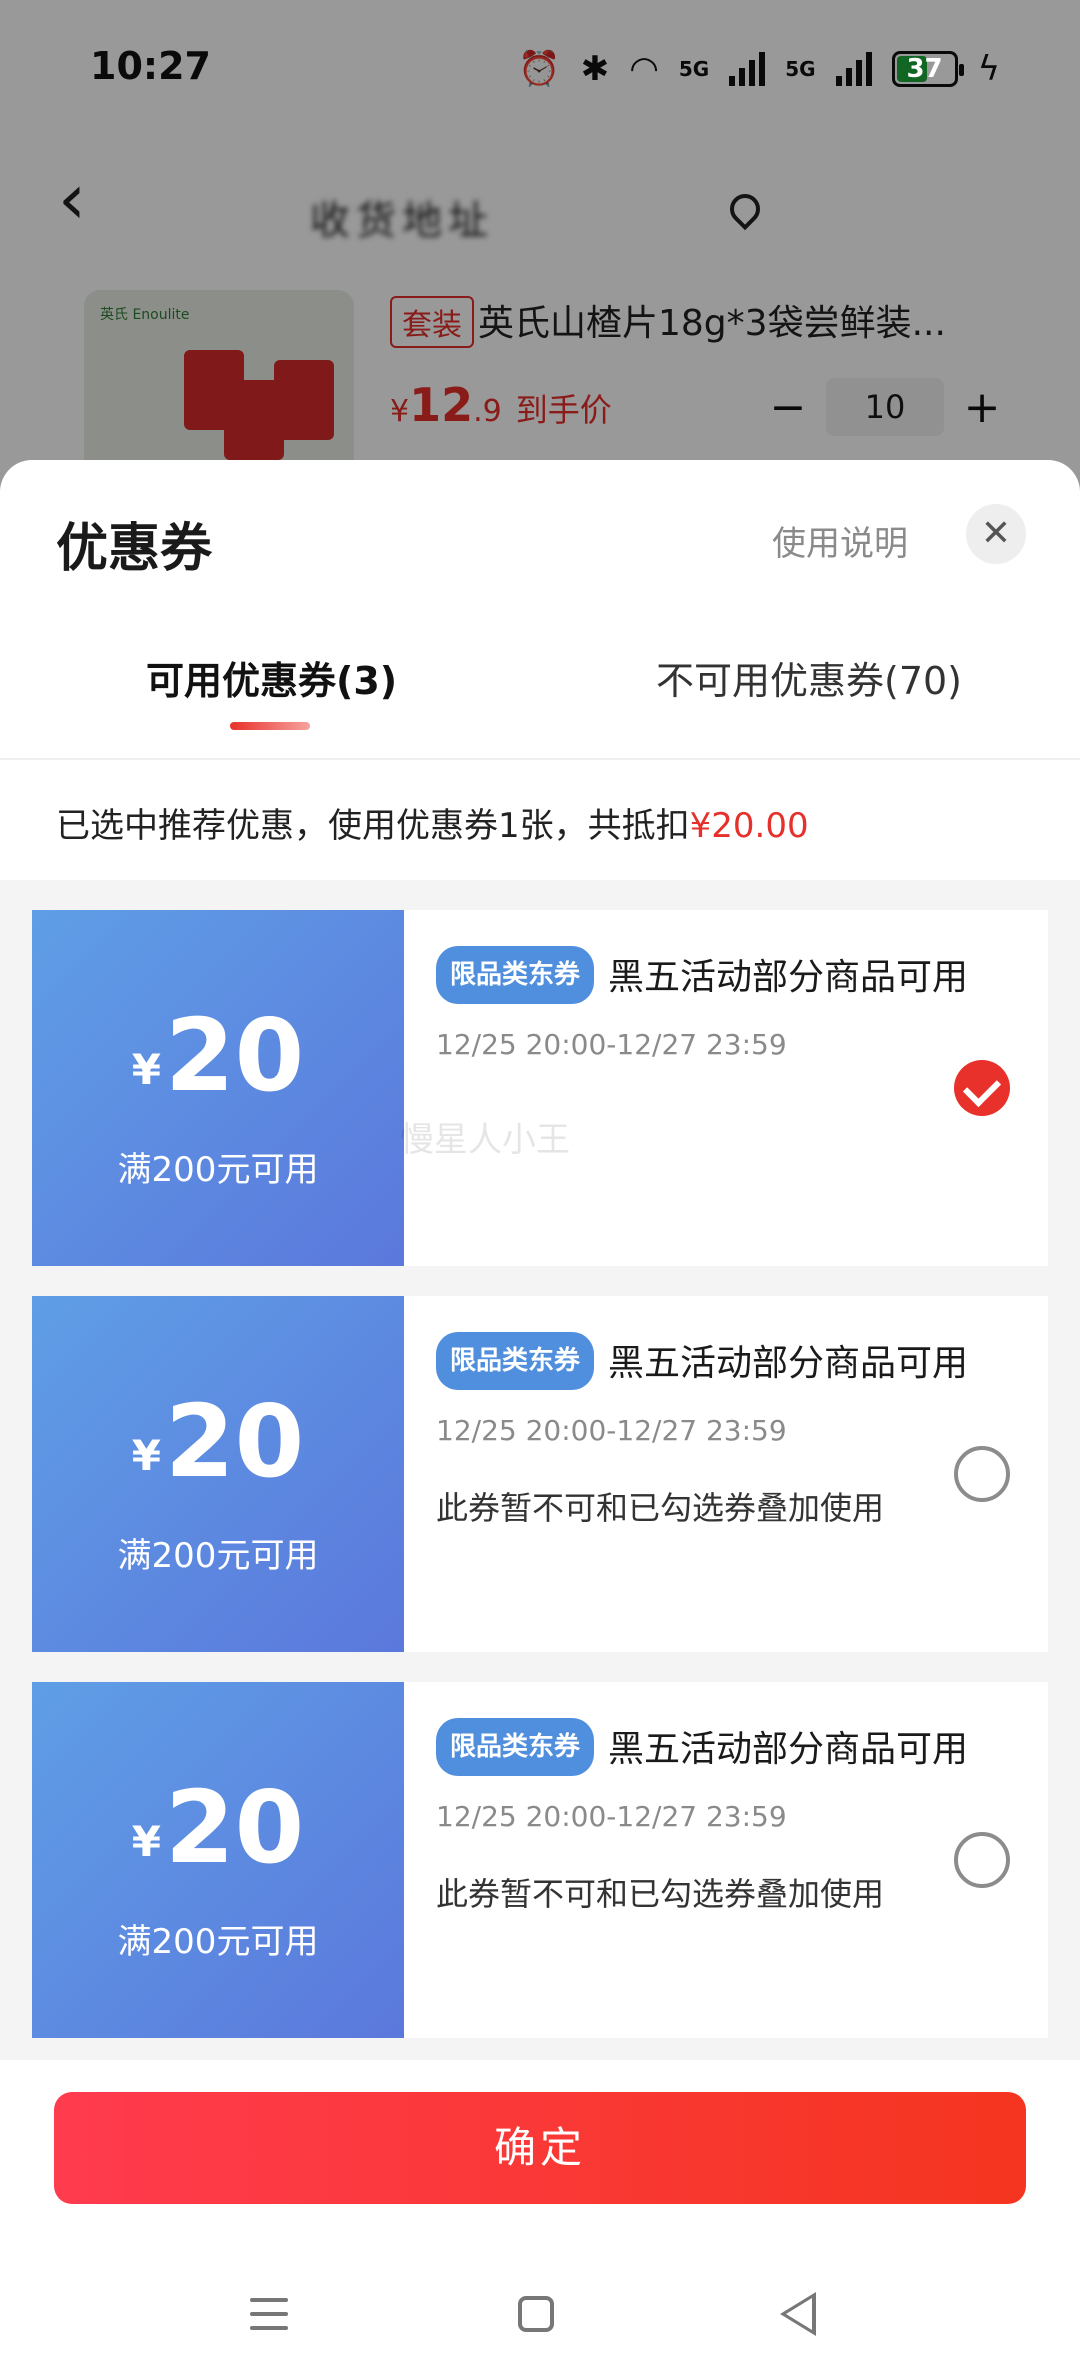  Describe the element at coordinates (432, 826) in the screenshot. I see `discount-summary: 已选中推荐优惠，使用优惠券1张，共抵扣¥20.00` at that location.